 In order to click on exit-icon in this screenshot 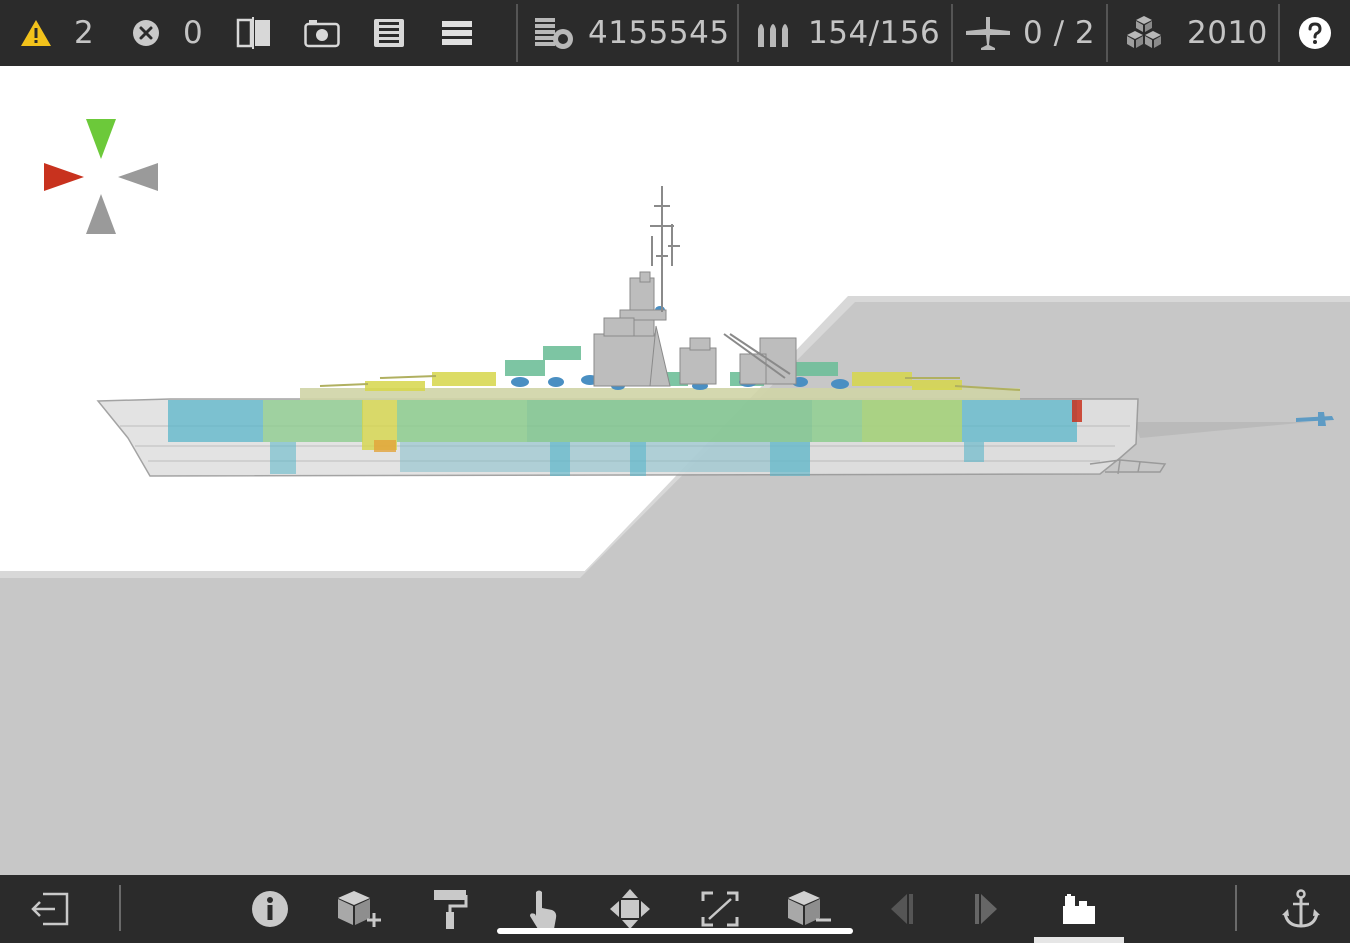, I will do `click(50, 909)`.